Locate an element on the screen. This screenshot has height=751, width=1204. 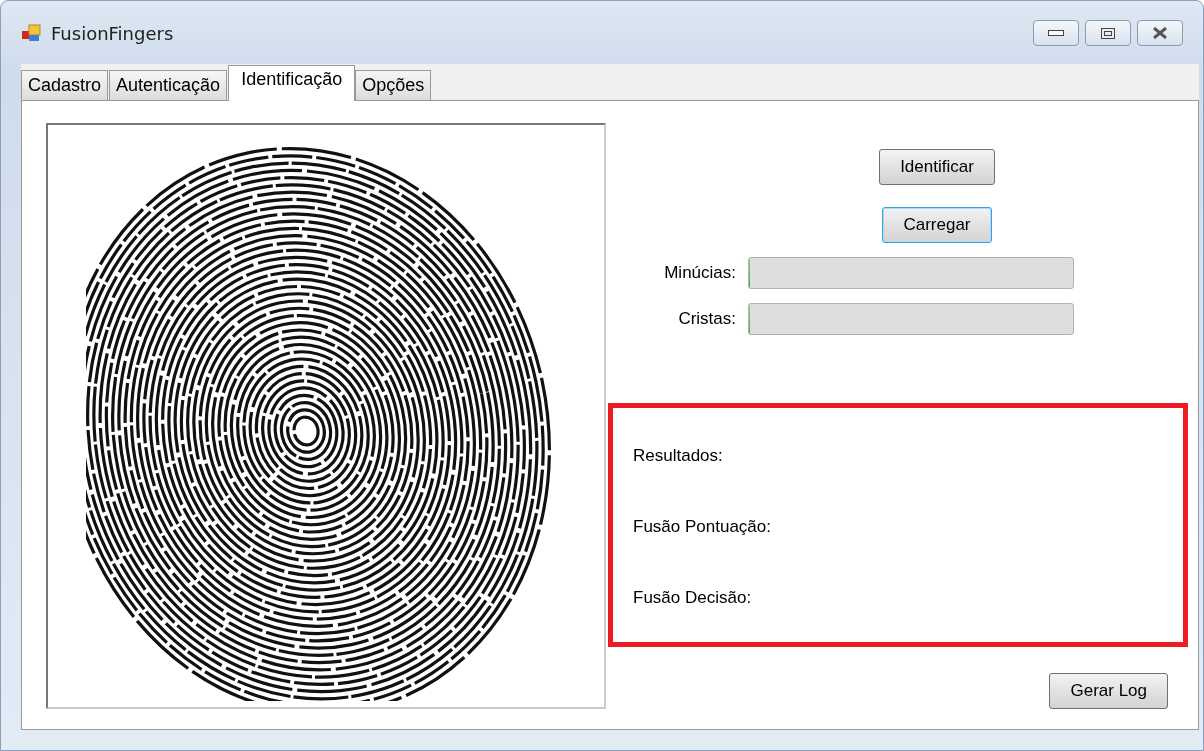
tab: Opções is located at coordinates (393, 85).